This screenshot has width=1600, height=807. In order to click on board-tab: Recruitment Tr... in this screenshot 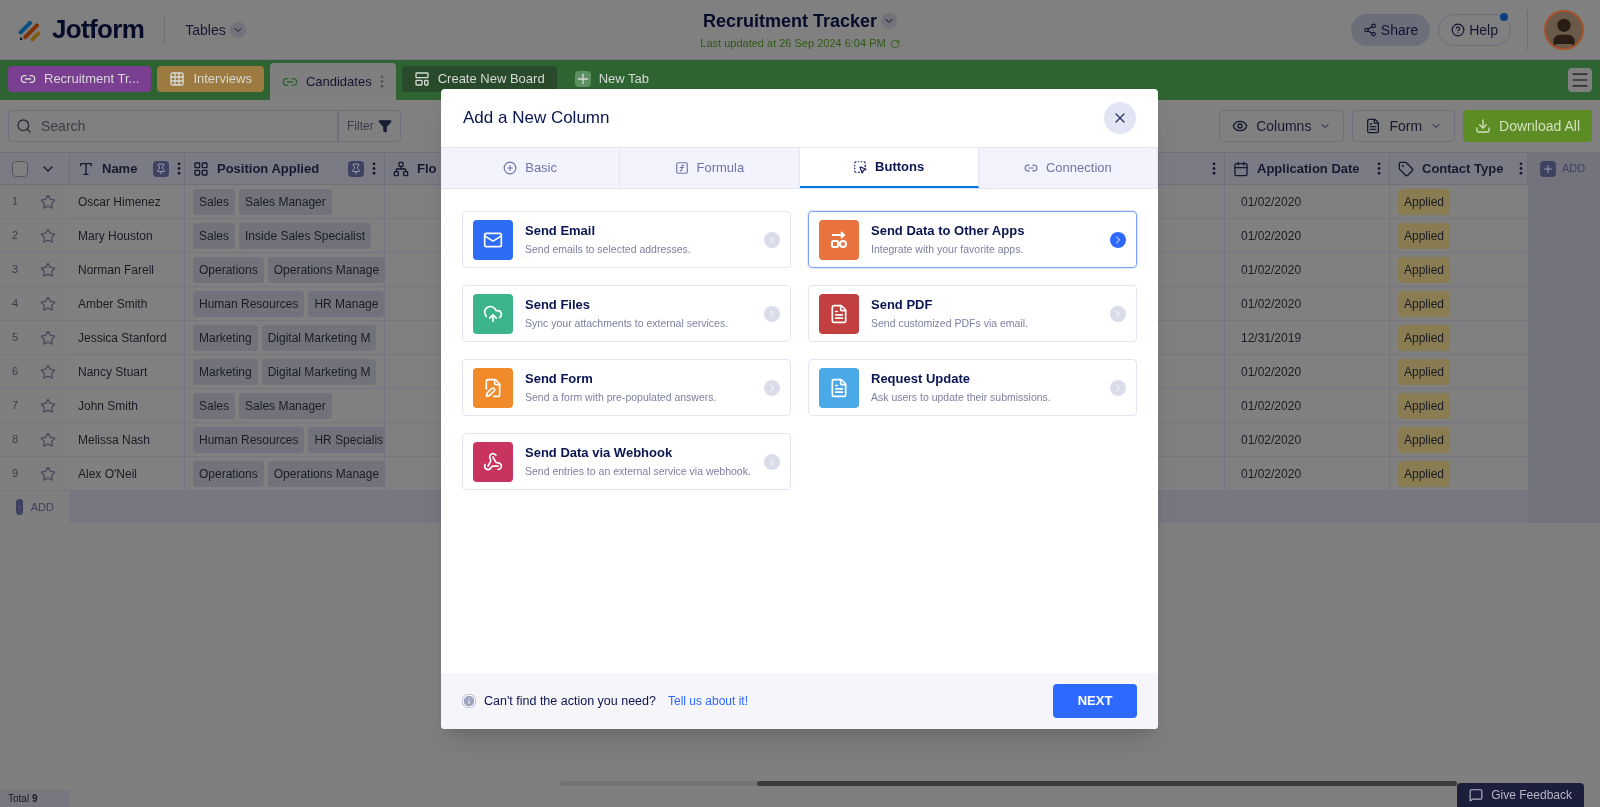, I will do `click(80, 79)`.